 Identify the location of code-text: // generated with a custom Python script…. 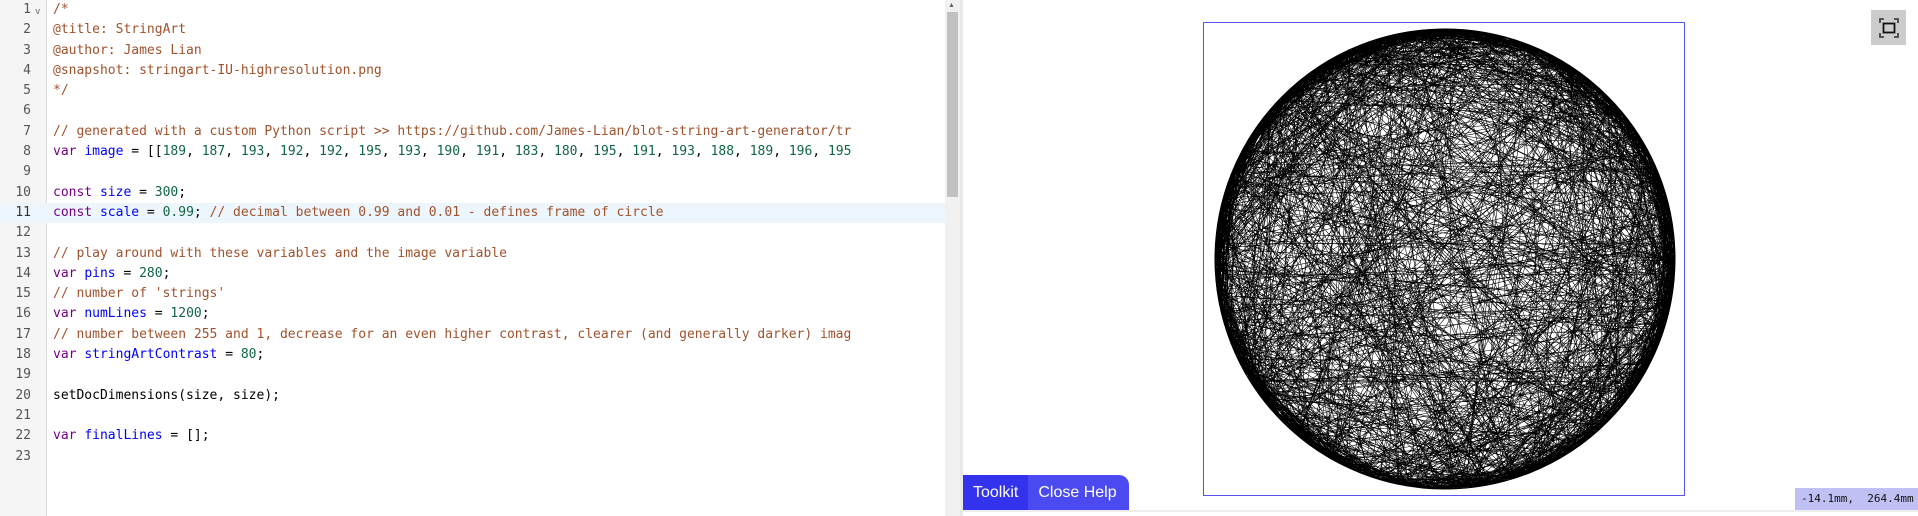
(452, 132).